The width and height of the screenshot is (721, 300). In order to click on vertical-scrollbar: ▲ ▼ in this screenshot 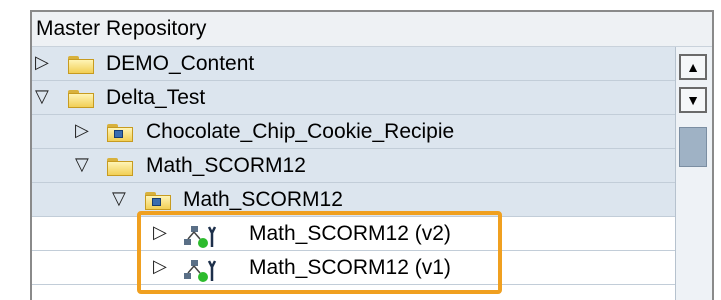, I will do `click(693, 173)`.